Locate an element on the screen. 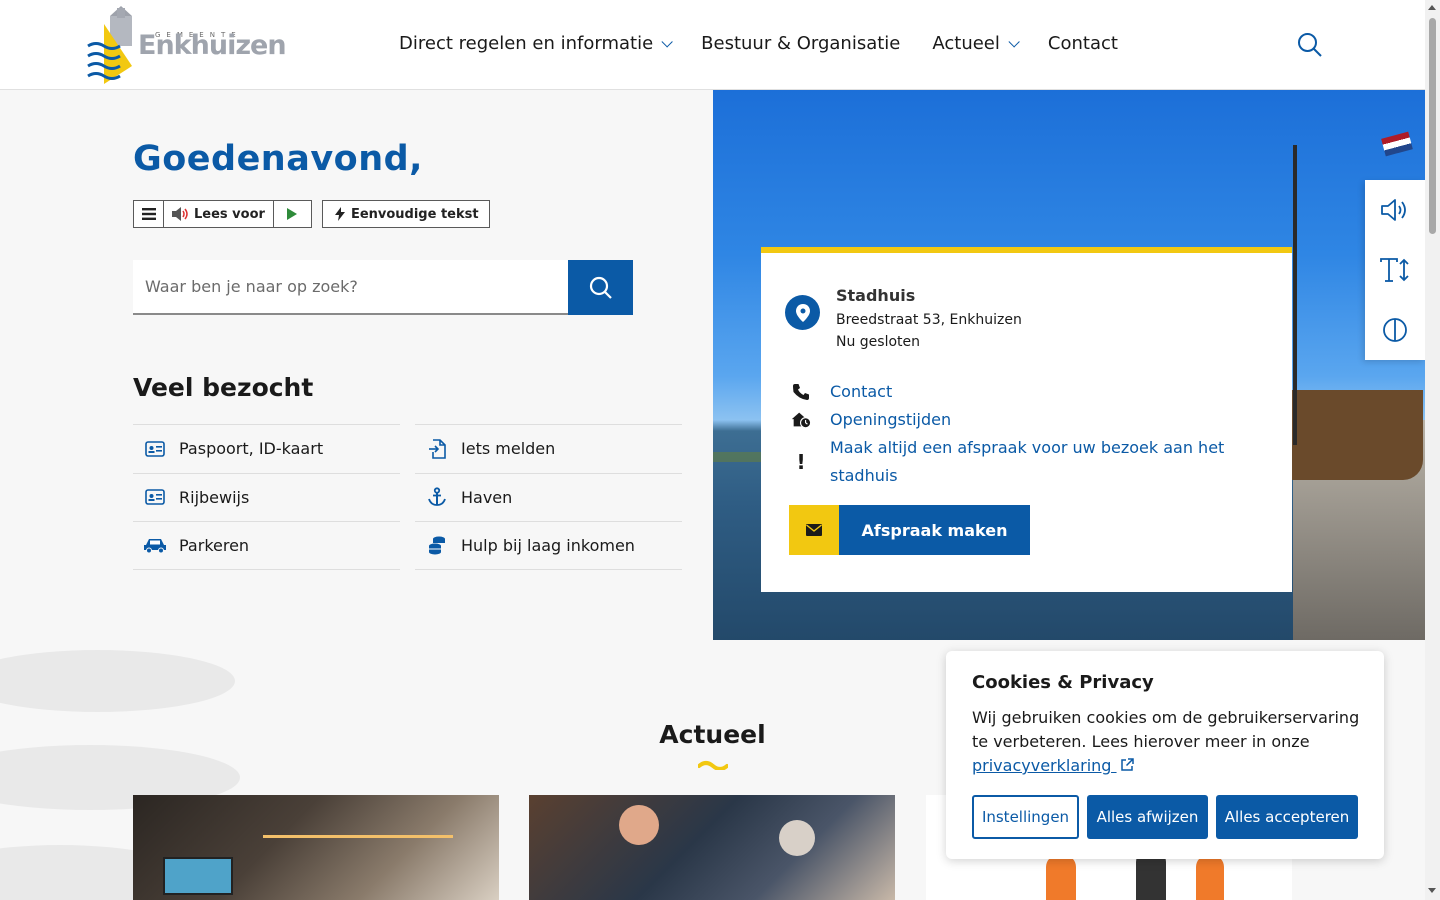 This screenshot has height=900, width=1440. phone-icon is located at coordinates (801, 392).